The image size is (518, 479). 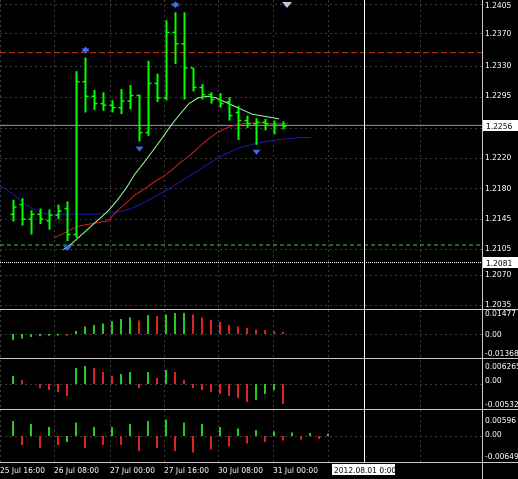 What do you see at coordinates (76, 470) in the screenshot?
I see `time-label: 26 Jul 08:00` at bounding box center [76, 470].